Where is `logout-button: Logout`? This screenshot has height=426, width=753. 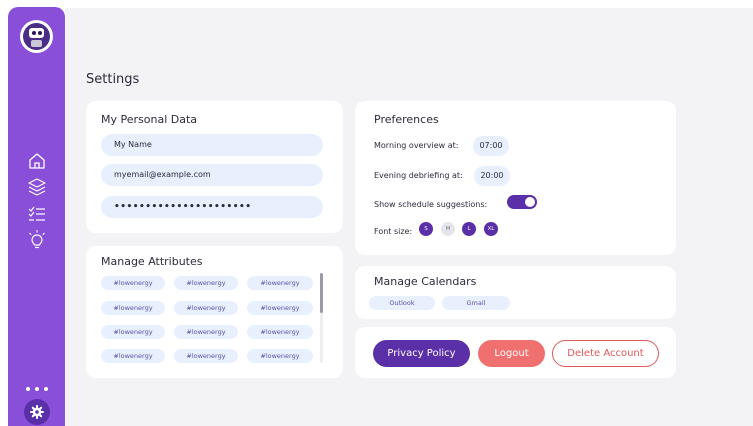
logout-button: Logout is located at coordinates (511, 353).